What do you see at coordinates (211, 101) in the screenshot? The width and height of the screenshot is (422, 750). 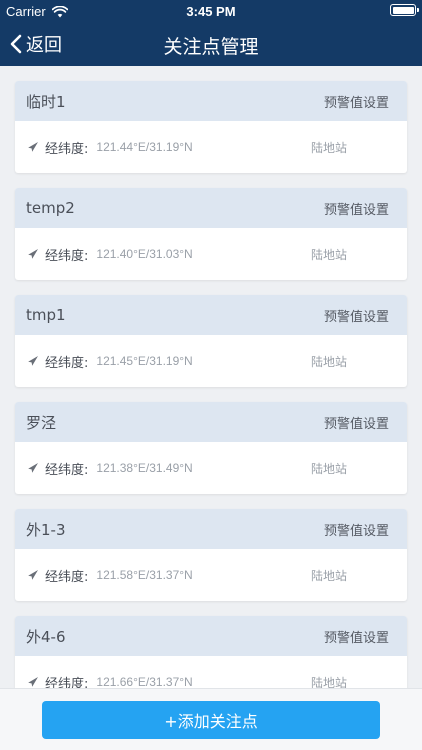 I see `card-header: 临时1 预警值设置` at bounding box center [211, 101].